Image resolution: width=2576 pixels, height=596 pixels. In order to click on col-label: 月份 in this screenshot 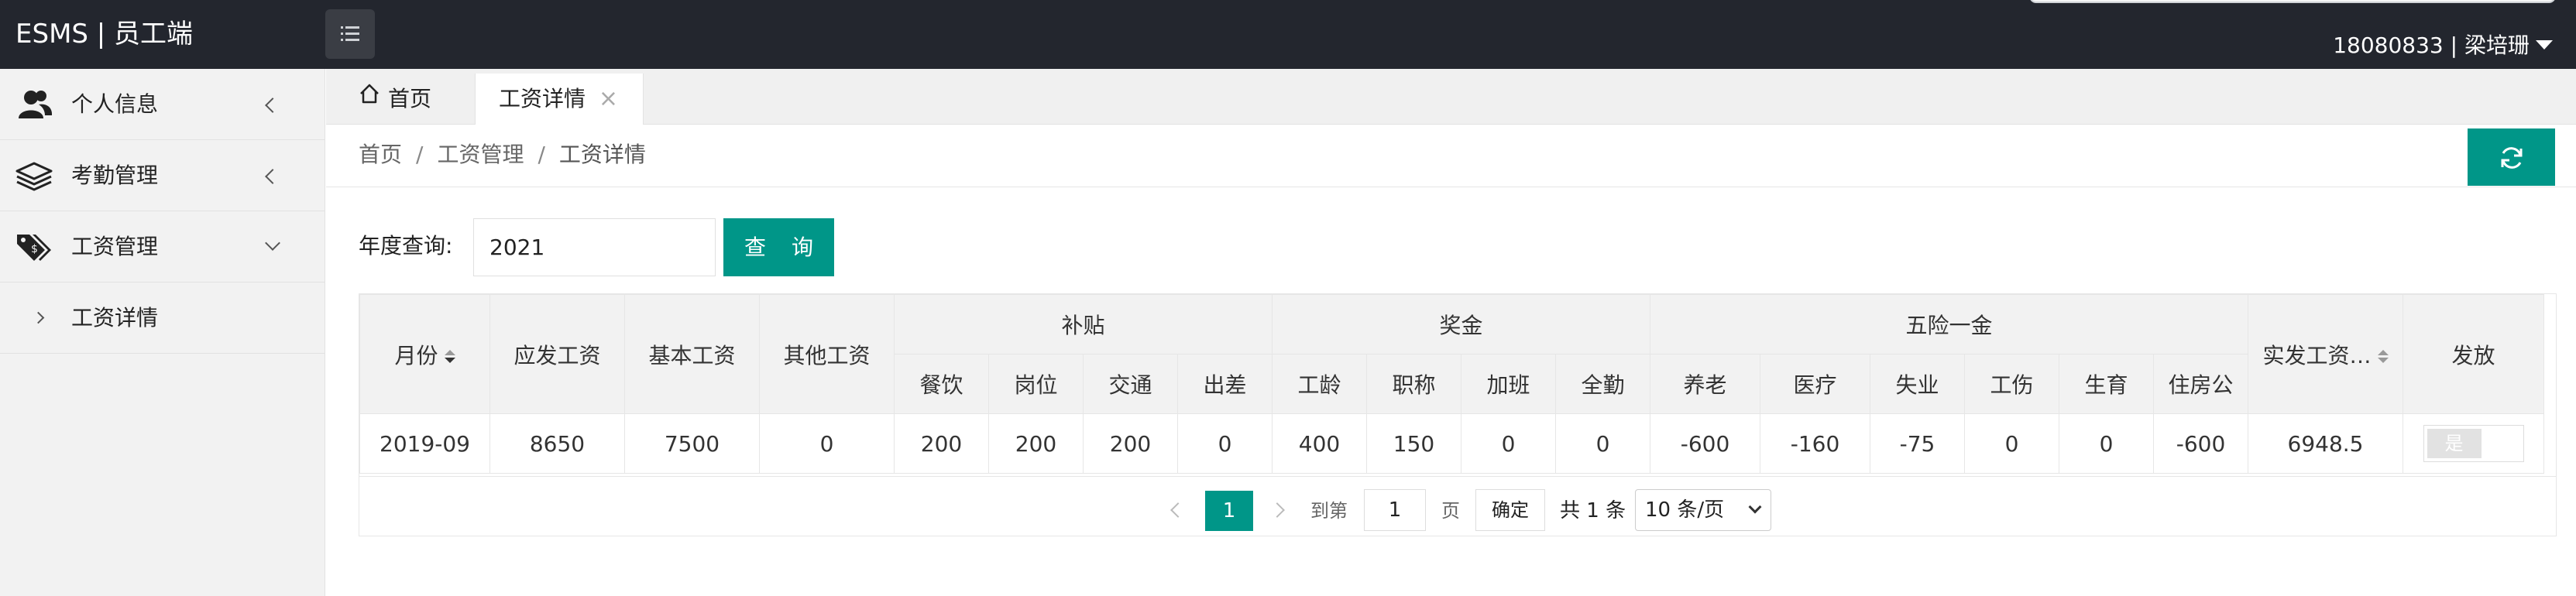, I will do `click(416, 355)`.